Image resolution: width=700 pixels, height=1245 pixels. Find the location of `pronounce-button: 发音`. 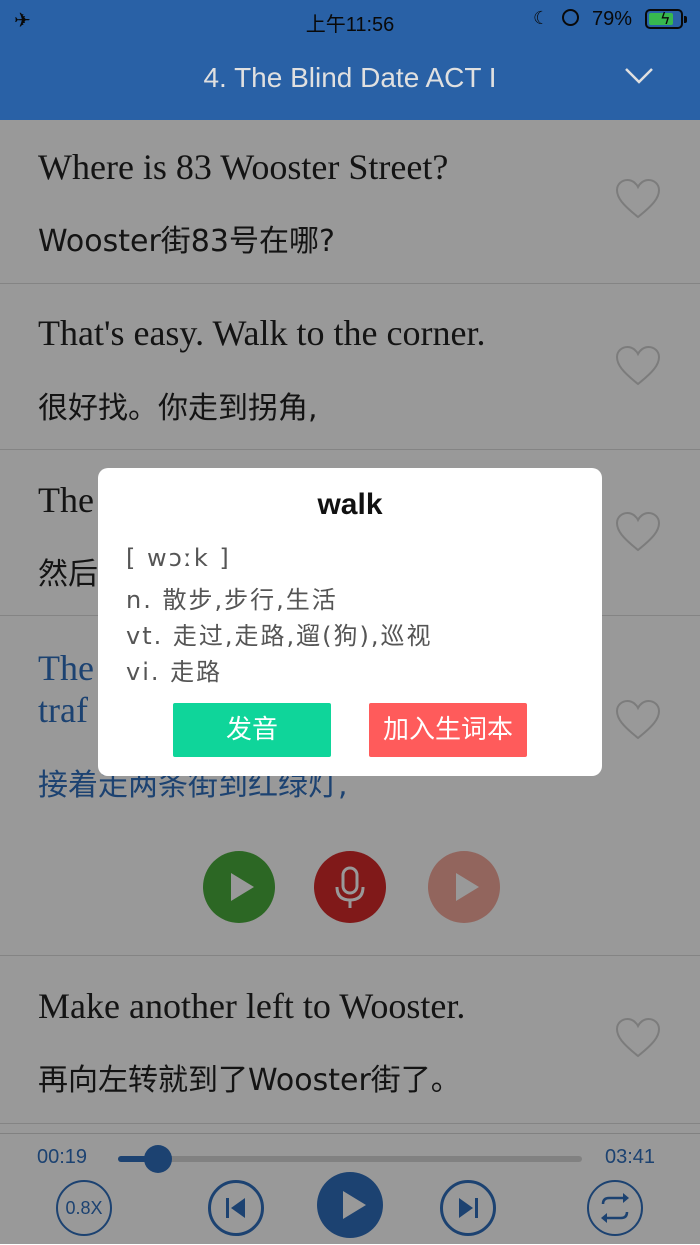

pronounce-button: 发音 is located at coordinates (252, 730).